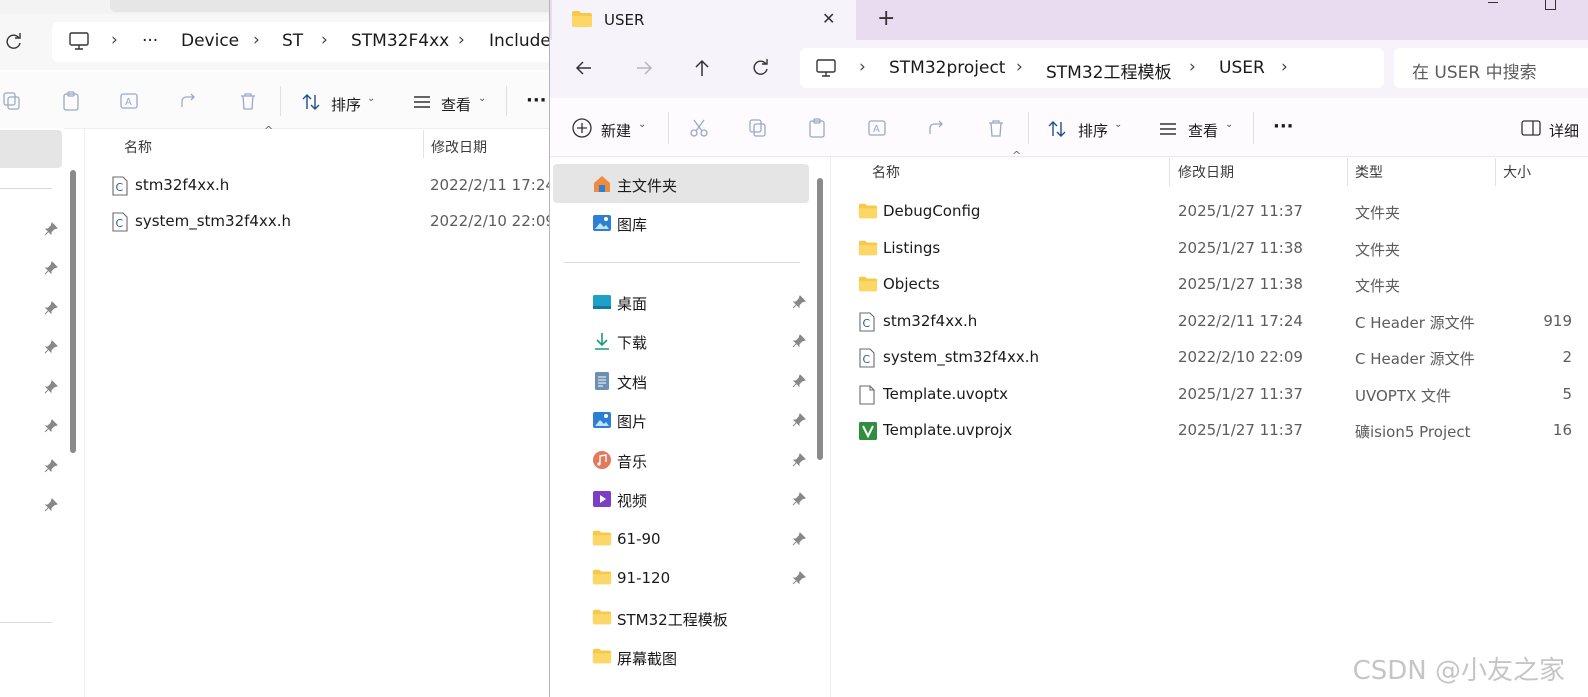 The height and width of the screenshot is (697, 1588). Describe the element at coordinates (1219, 284) in the screenshot. I see `file-row: Objects 2025/1/27 11:38 文件夹` at that location.